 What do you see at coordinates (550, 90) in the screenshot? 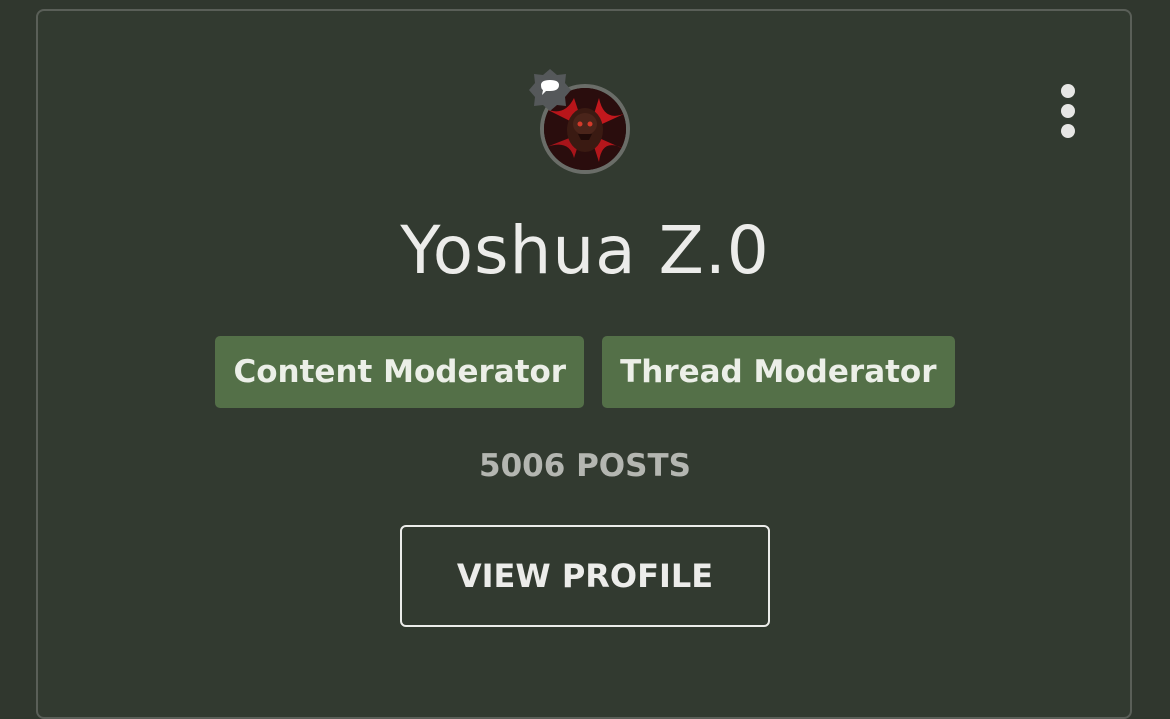
I see `chat-bubble-icon` at bounding box center [550, 90].